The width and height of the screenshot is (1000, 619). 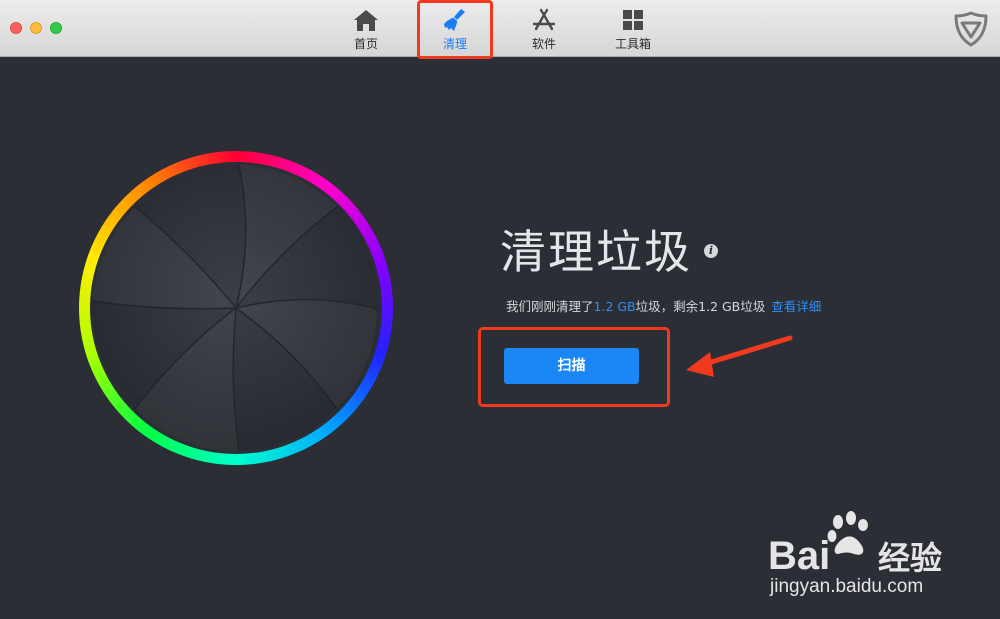 I want to click on baidu-paw-icon, so click(x=847, y=533).